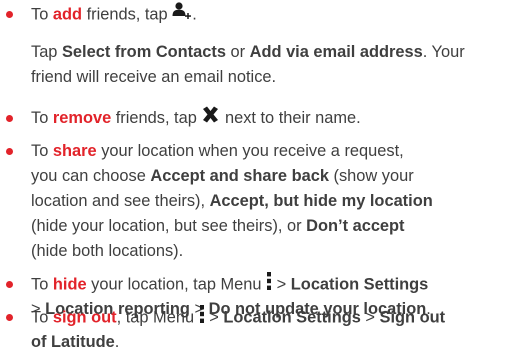  What do you see at coordinates (321, 201) in the screenshot?
I see `option-accept-hide-location: Accept, but hide my location` at bounding box center [321, 201].